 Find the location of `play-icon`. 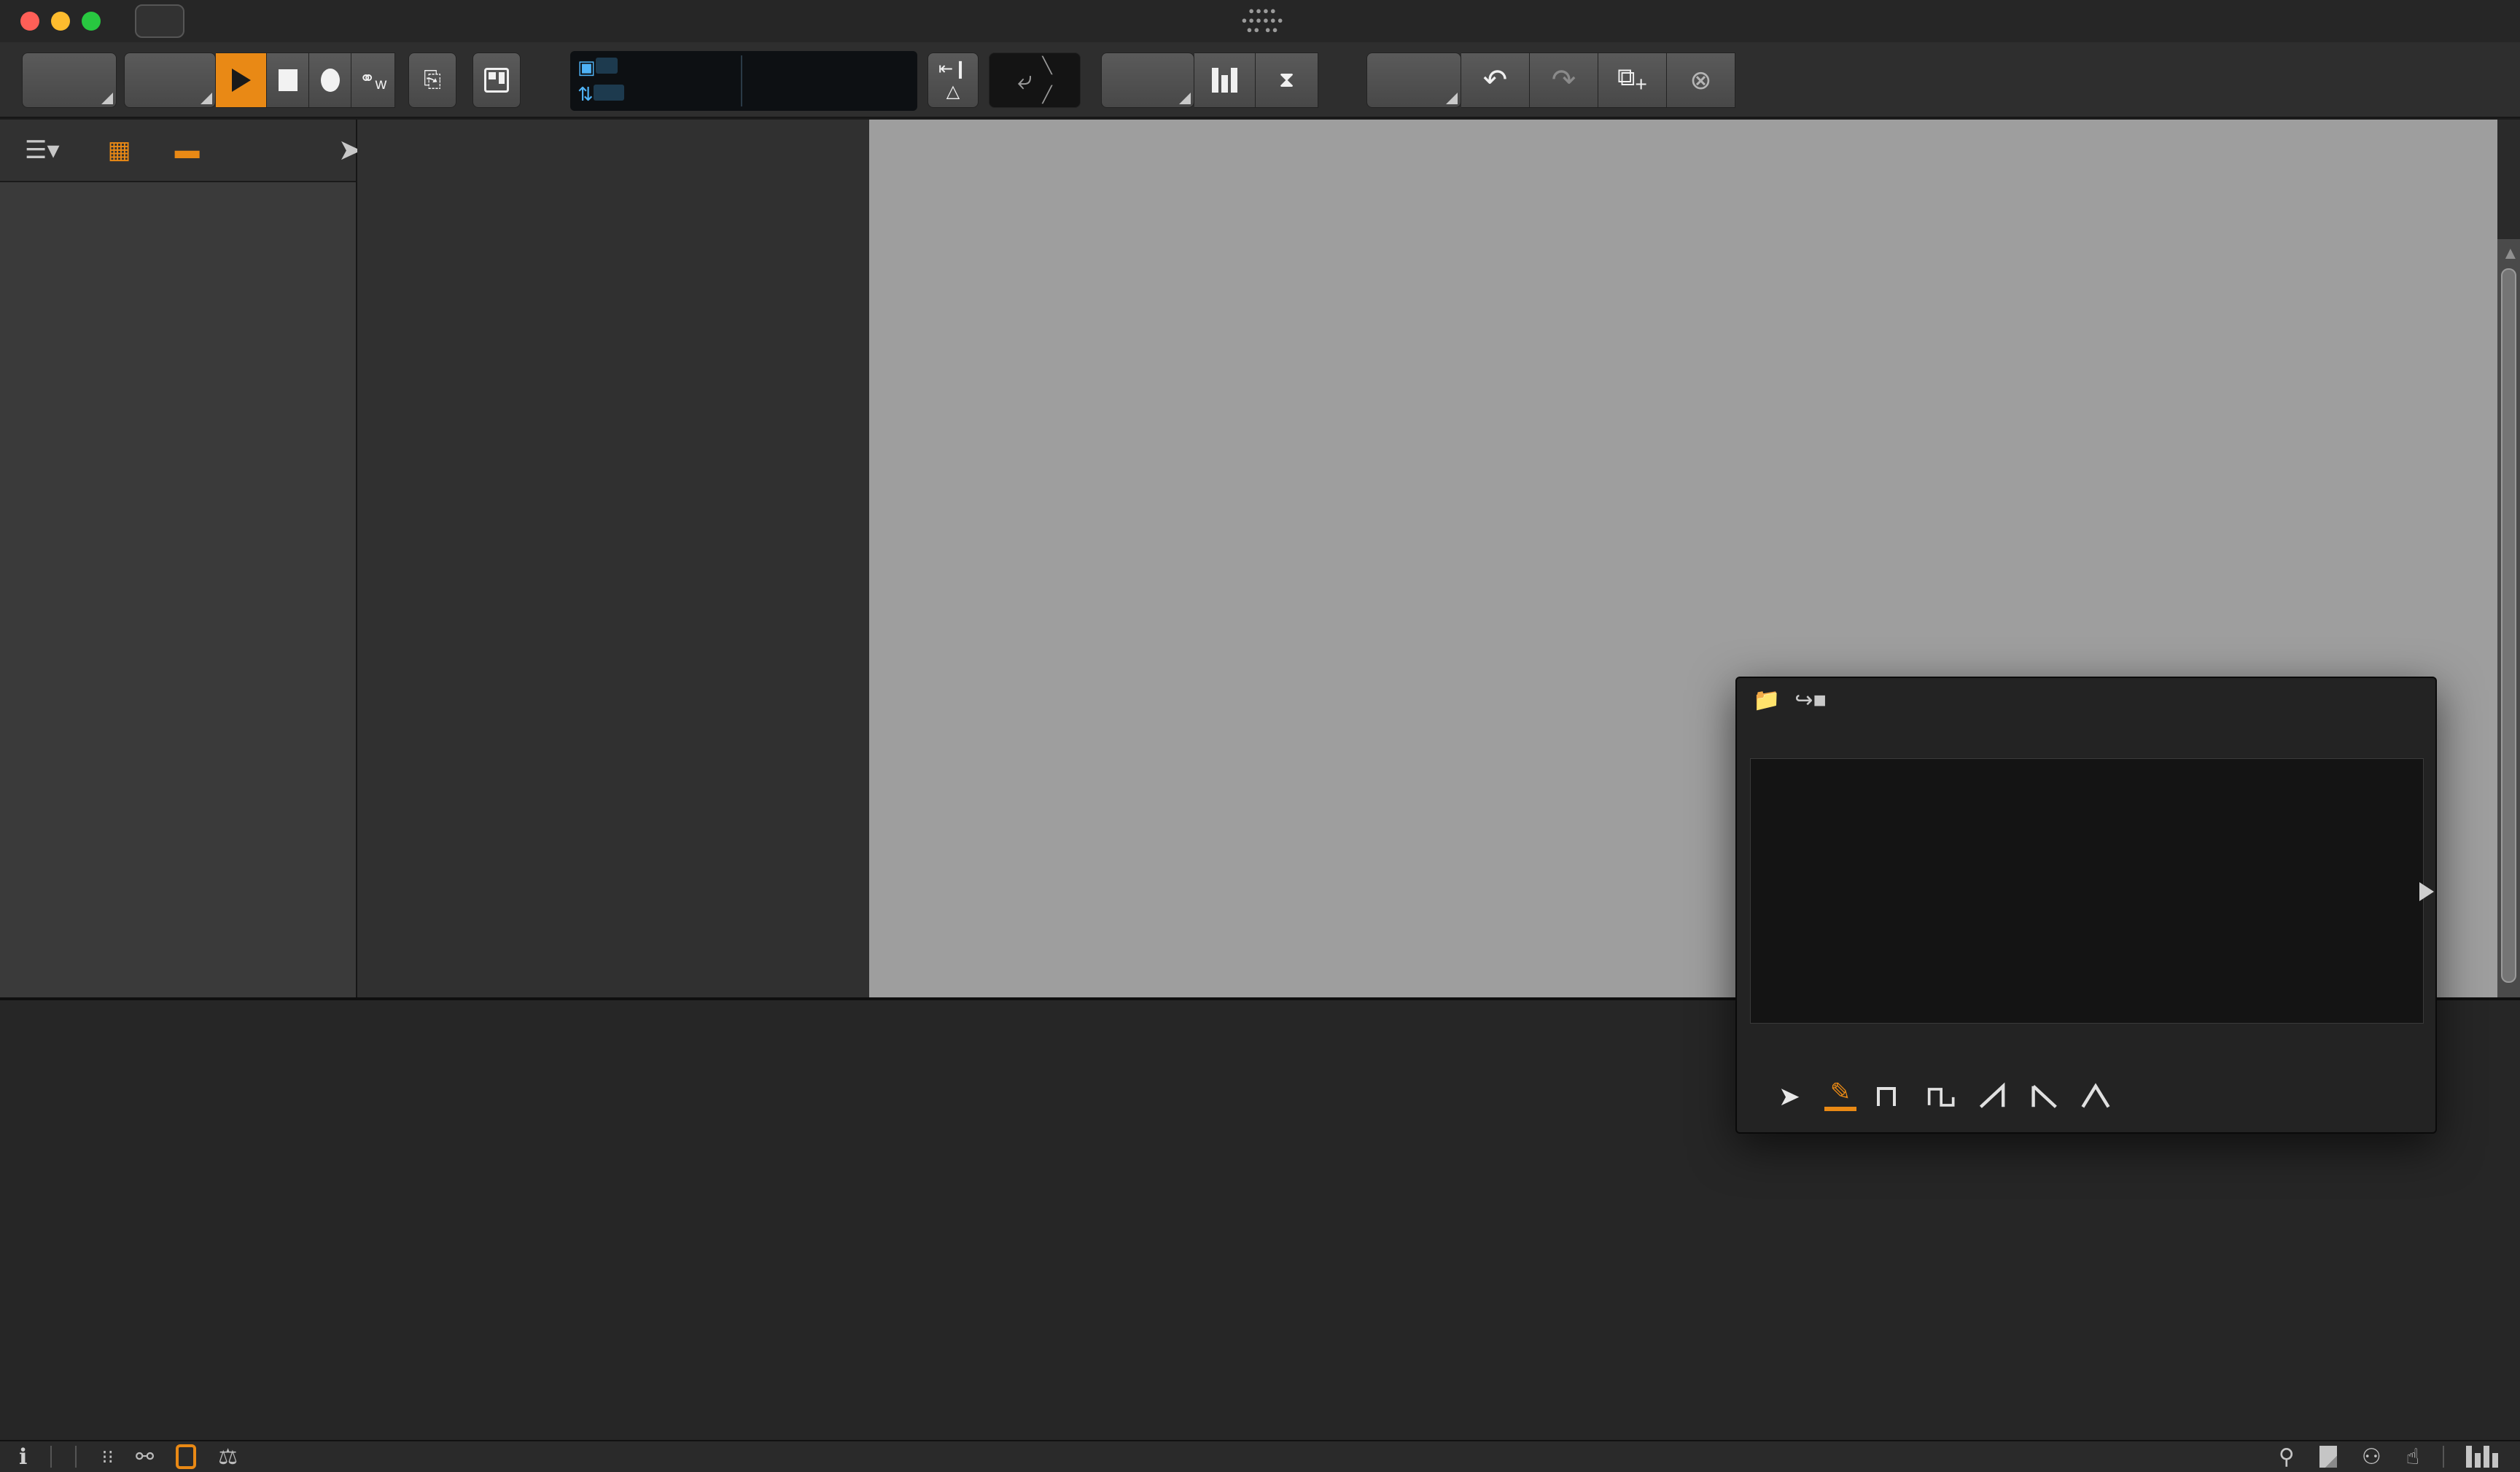

play-icon is located at coordinates (241, 80).